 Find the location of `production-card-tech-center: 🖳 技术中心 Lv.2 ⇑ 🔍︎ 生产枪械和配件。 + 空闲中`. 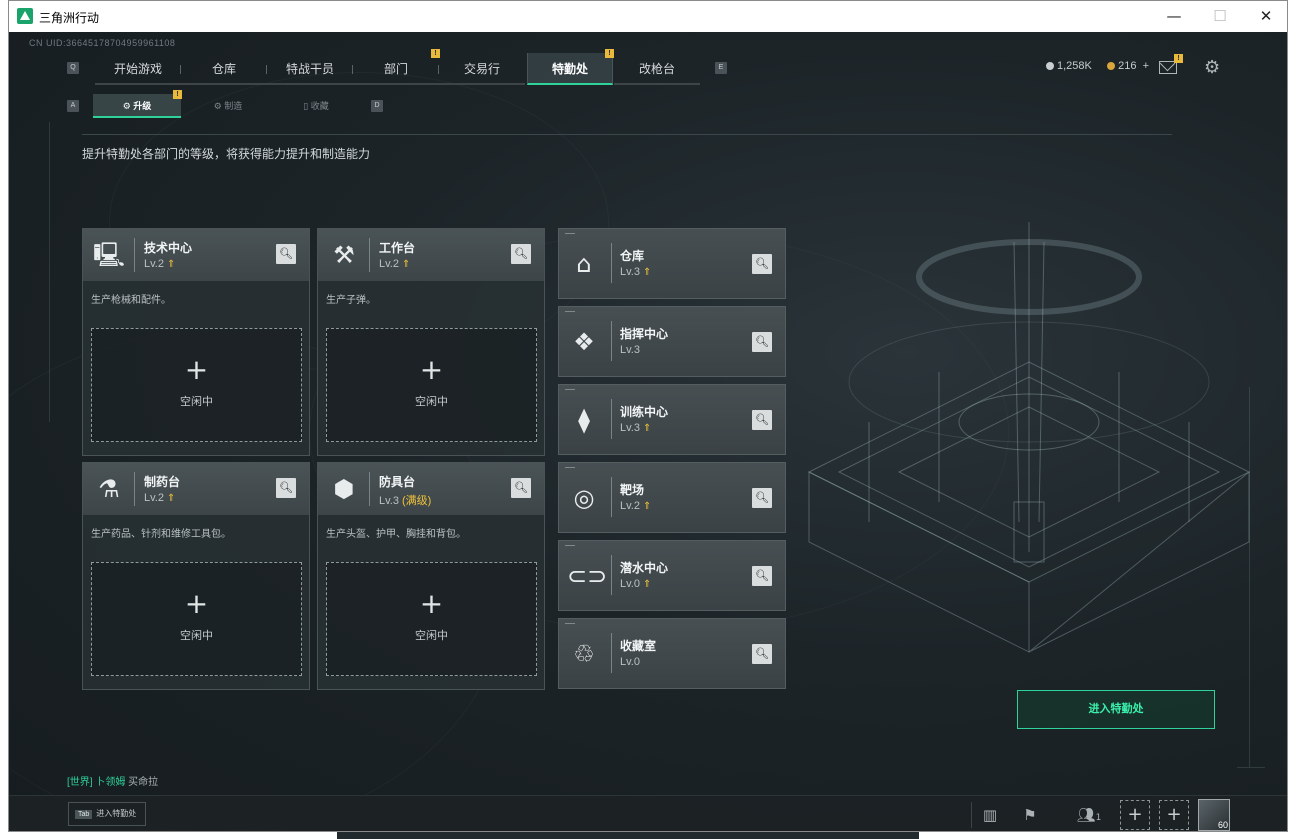

production-card-tech-center: 🖳 技术中心 Lv.2 ⇑ 🔍︎ 生产枪械和配件。 + 空闲中 is located at coordinates (196, 342).